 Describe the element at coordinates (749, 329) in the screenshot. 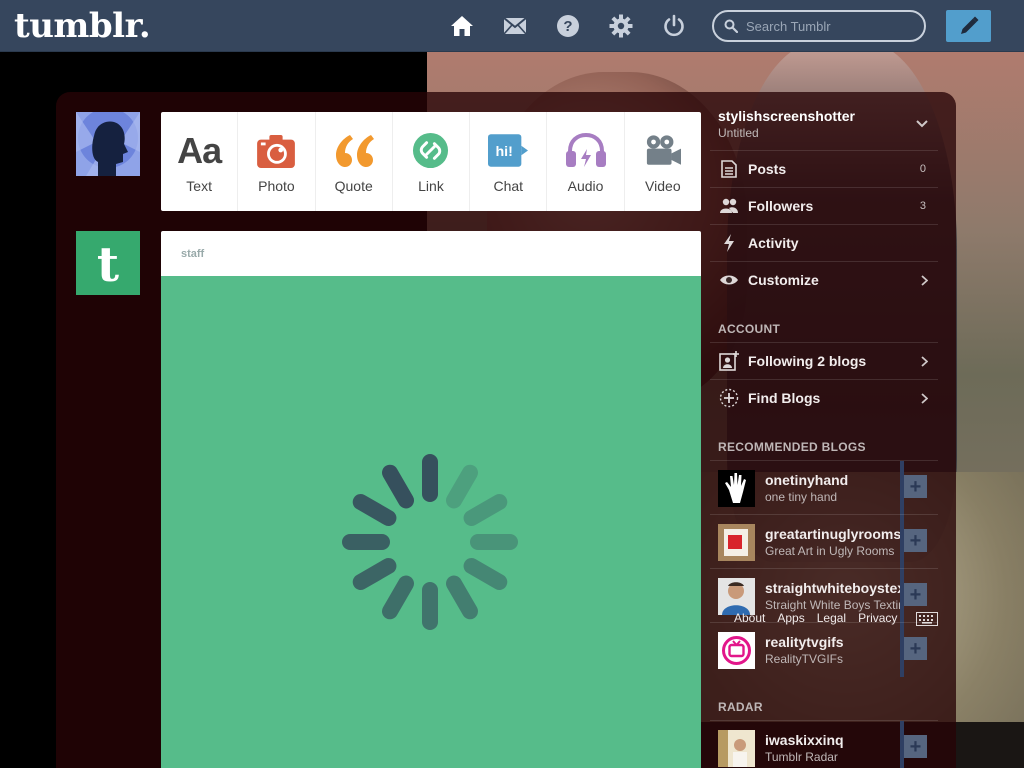

I see `account-header: ACCOUNT` at that location.